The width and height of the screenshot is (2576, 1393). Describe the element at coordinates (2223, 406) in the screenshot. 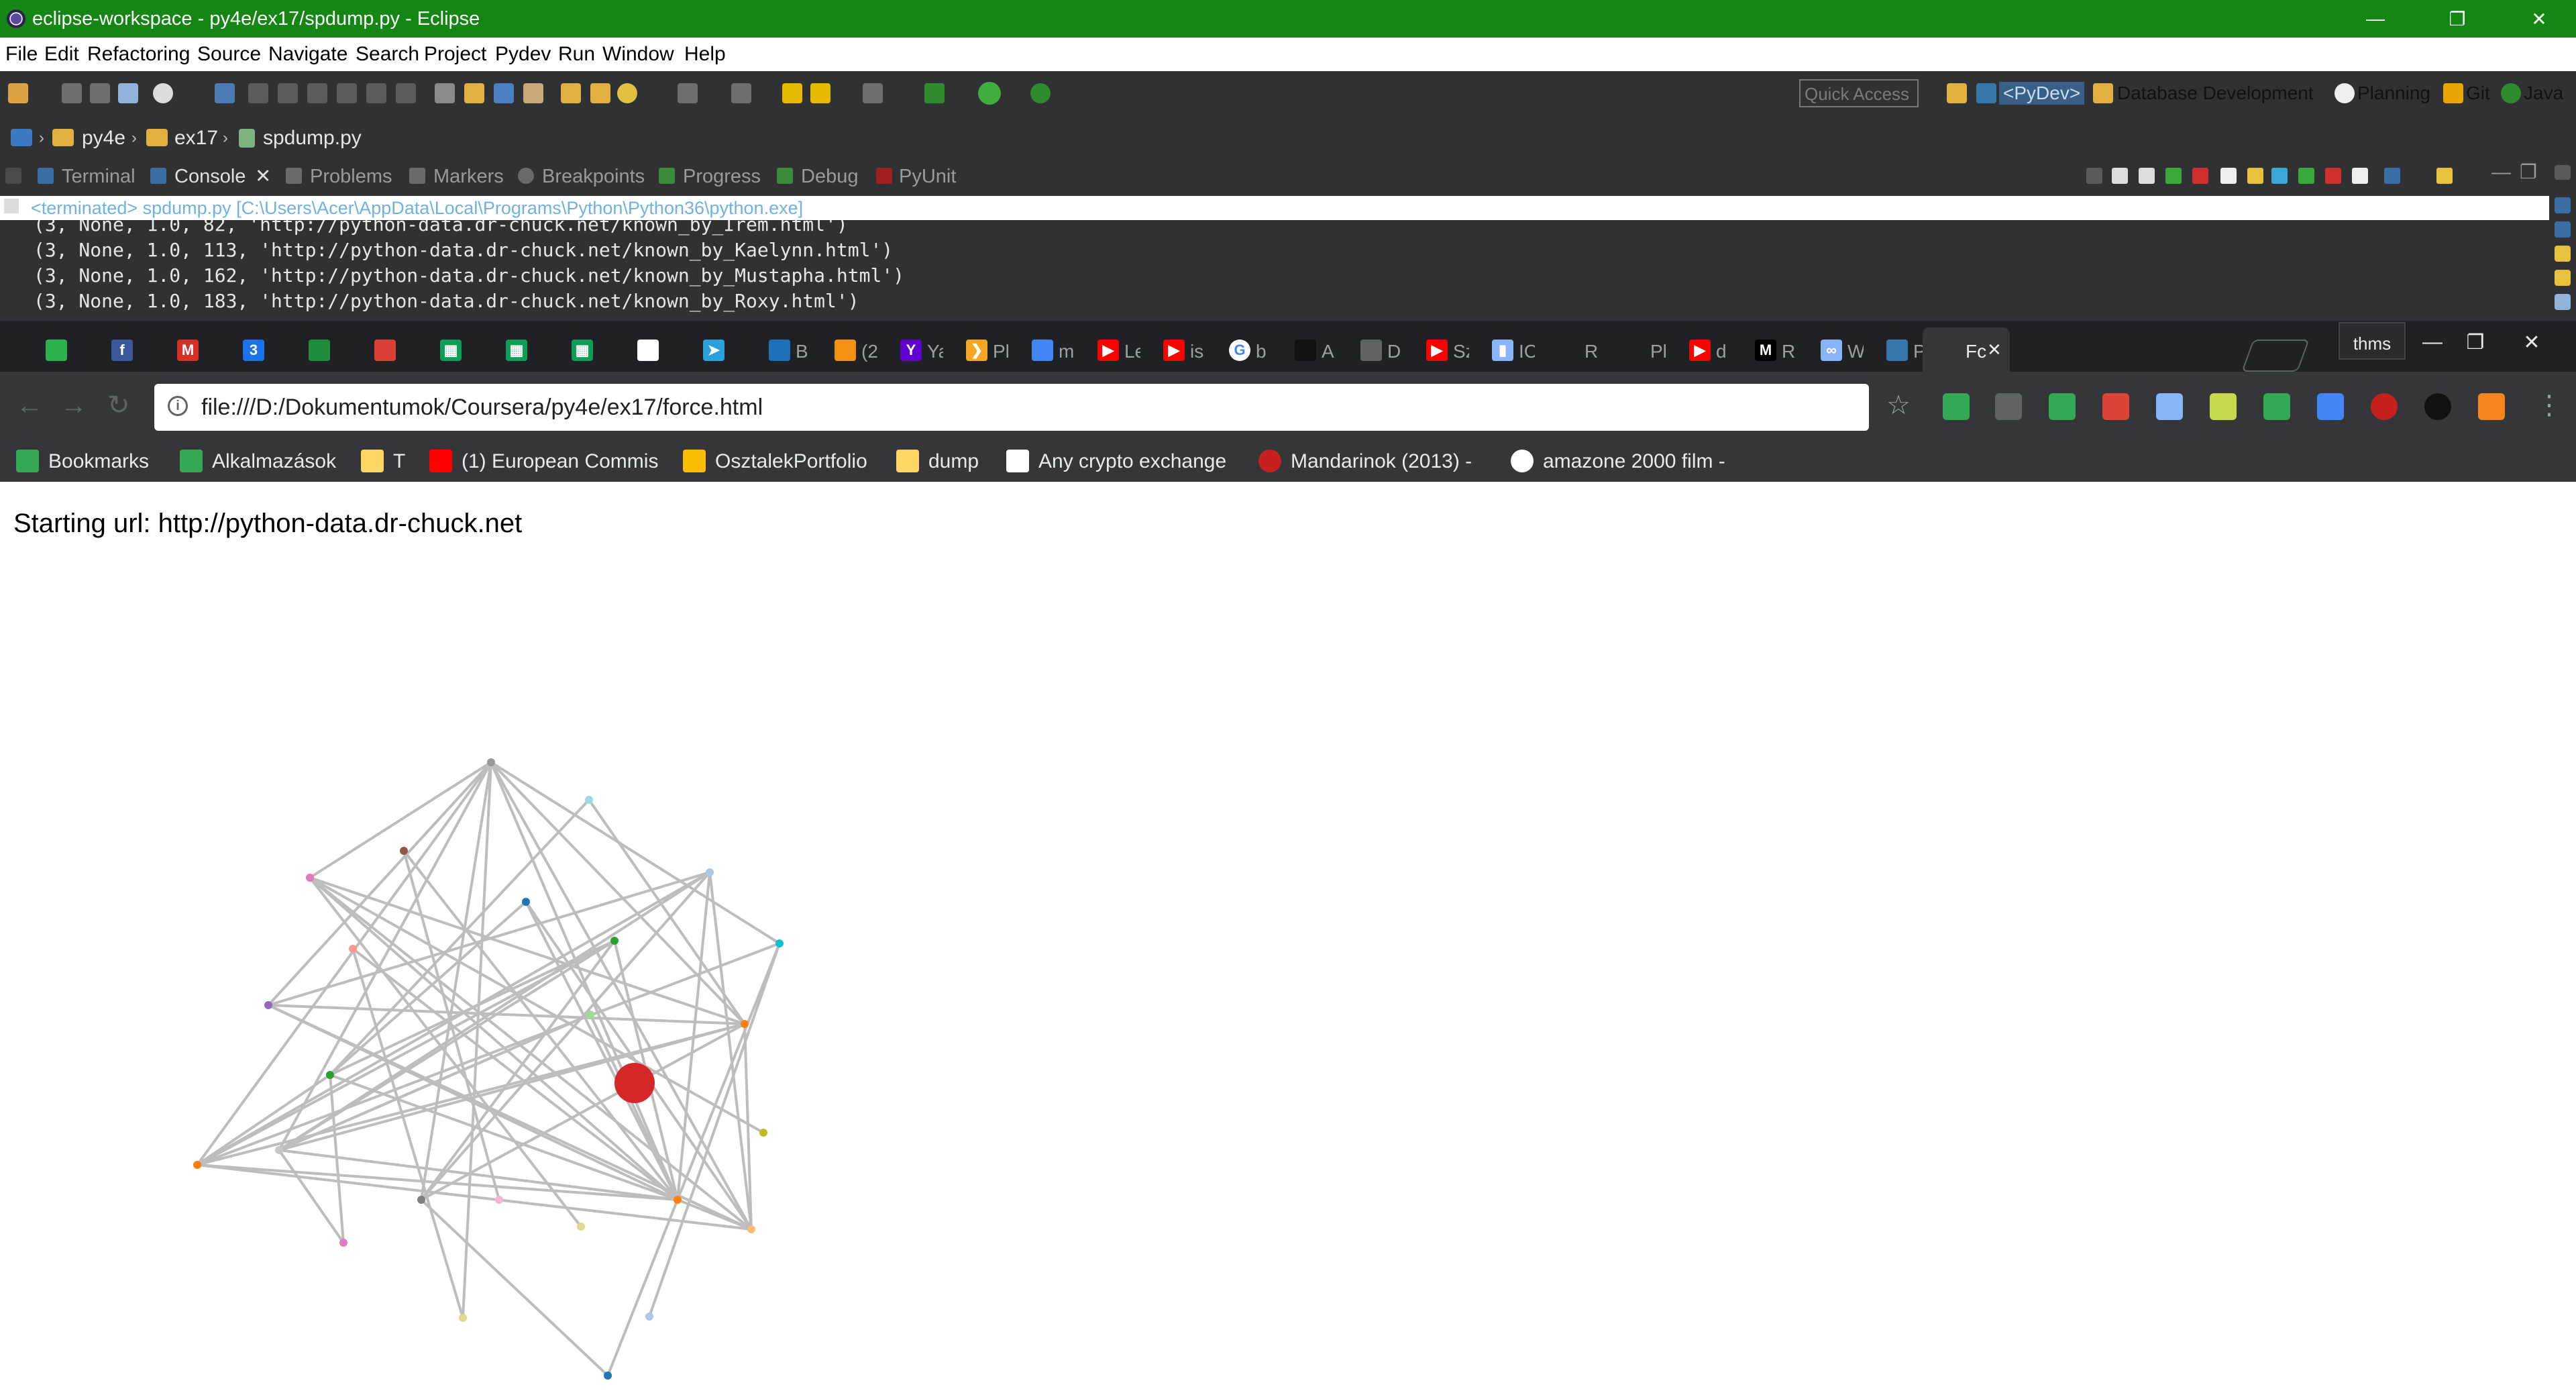

I see `feedbro-icon` at that location.